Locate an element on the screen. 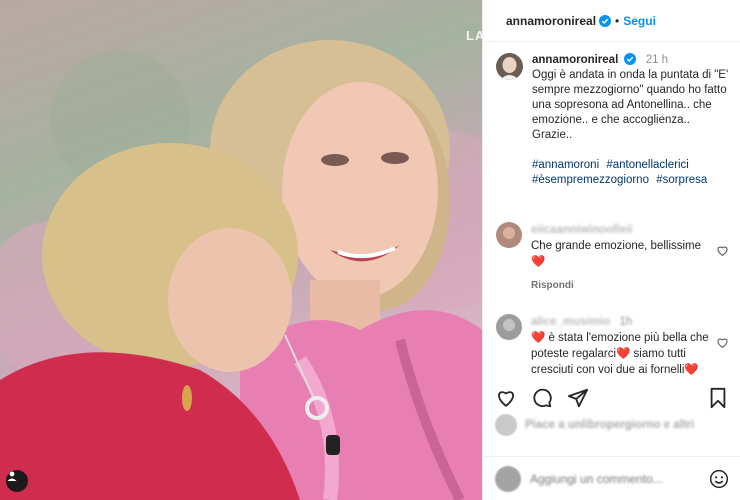 This screenshot has width=740, height=500. caption-username: annamoronireal is located at coordinates (575, 60).